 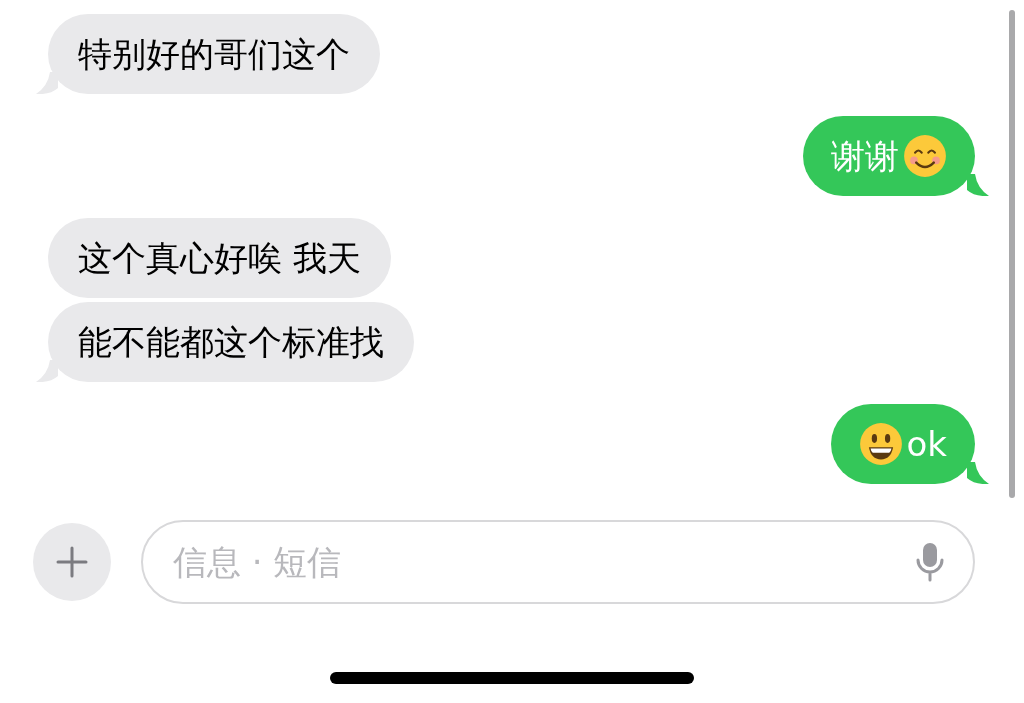 What do you see at coordinates (214, 54) in the screenshot?
I see `message-text: 特别好的哥们这个` at bounding box center [214, 54].